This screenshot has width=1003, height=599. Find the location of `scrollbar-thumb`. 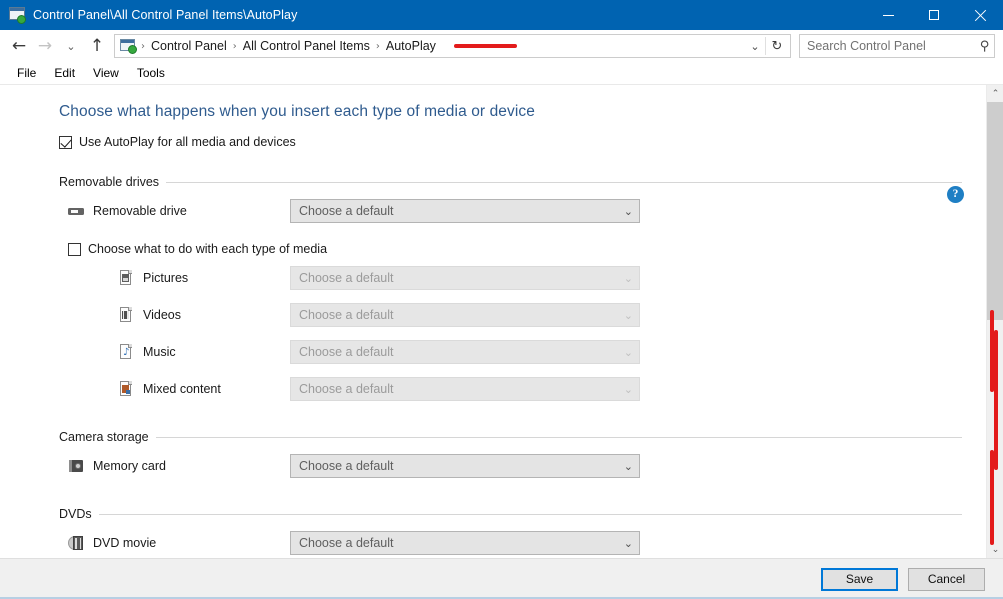

scrollbar-thumb is located at coordinates (995, 211).